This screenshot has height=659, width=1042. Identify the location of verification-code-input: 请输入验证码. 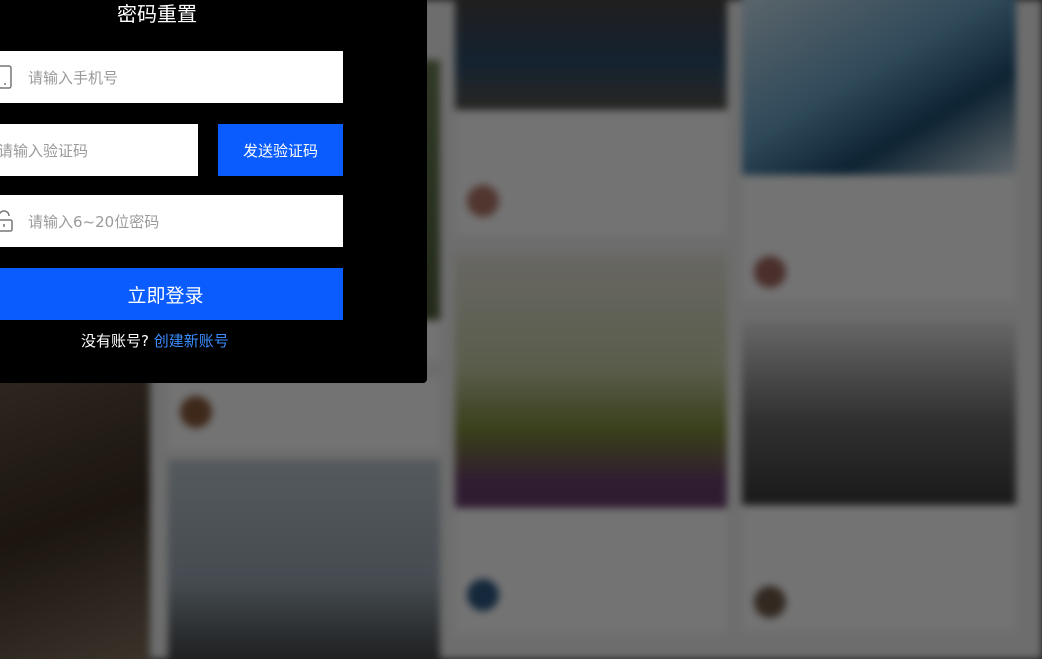
(99, 150).